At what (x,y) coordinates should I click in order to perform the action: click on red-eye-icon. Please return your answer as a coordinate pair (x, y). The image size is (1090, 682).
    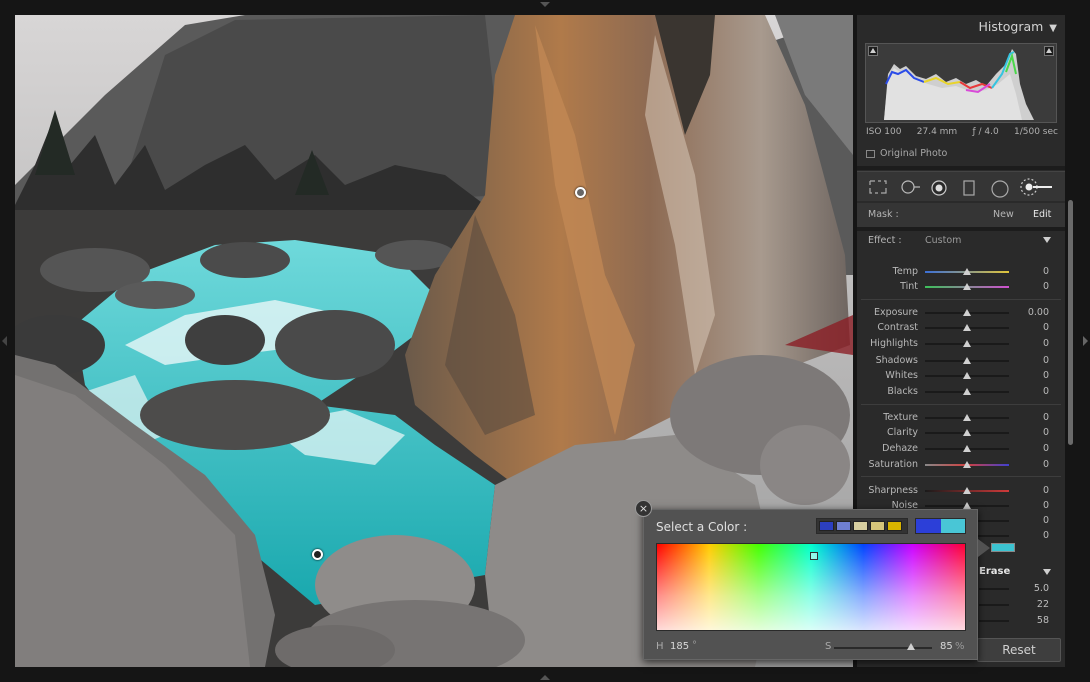
    Looking at the image, I should click on (939, 188).